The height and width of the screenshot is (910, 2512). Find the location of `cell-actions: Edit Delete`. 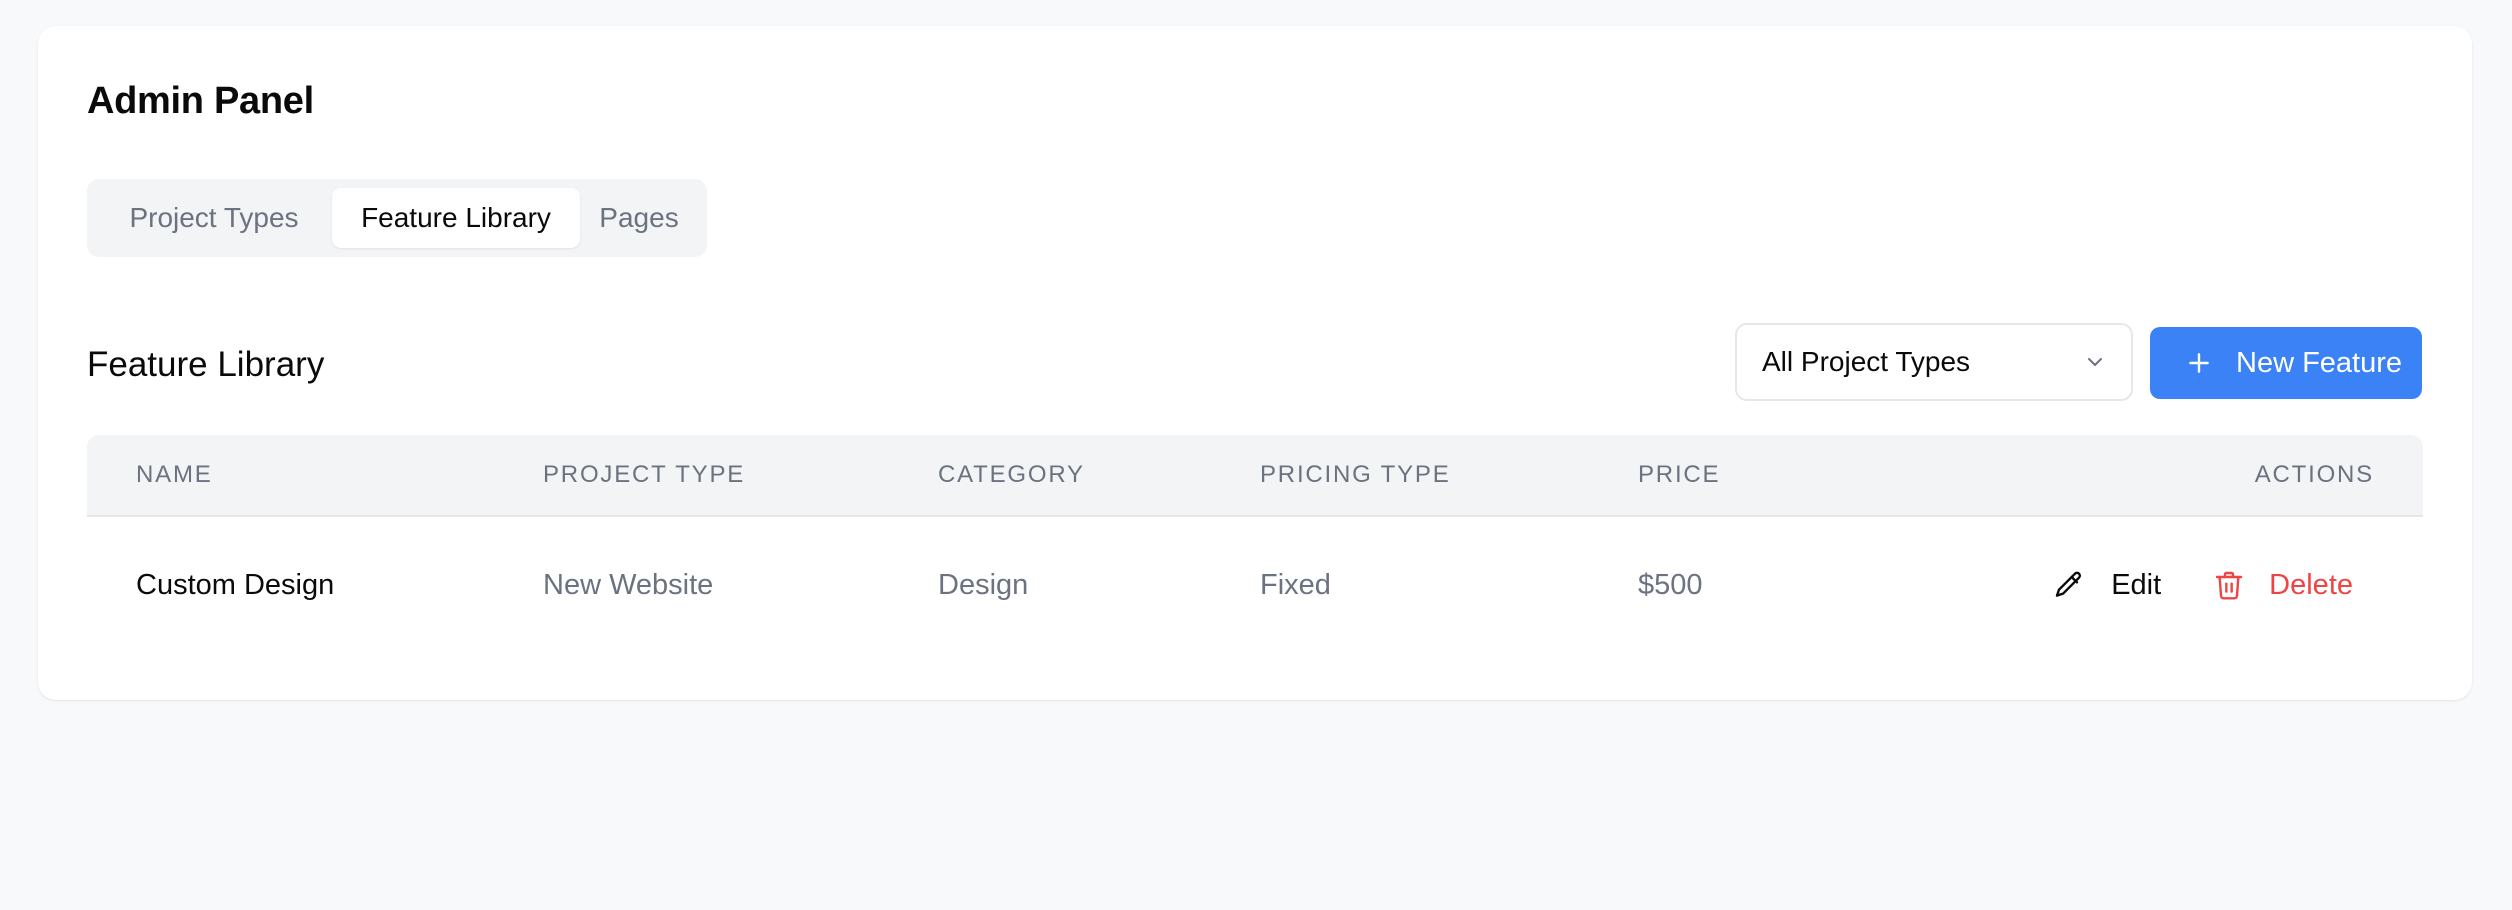

cell-actions: Edit Delete is located at coordinates (2203, 585).